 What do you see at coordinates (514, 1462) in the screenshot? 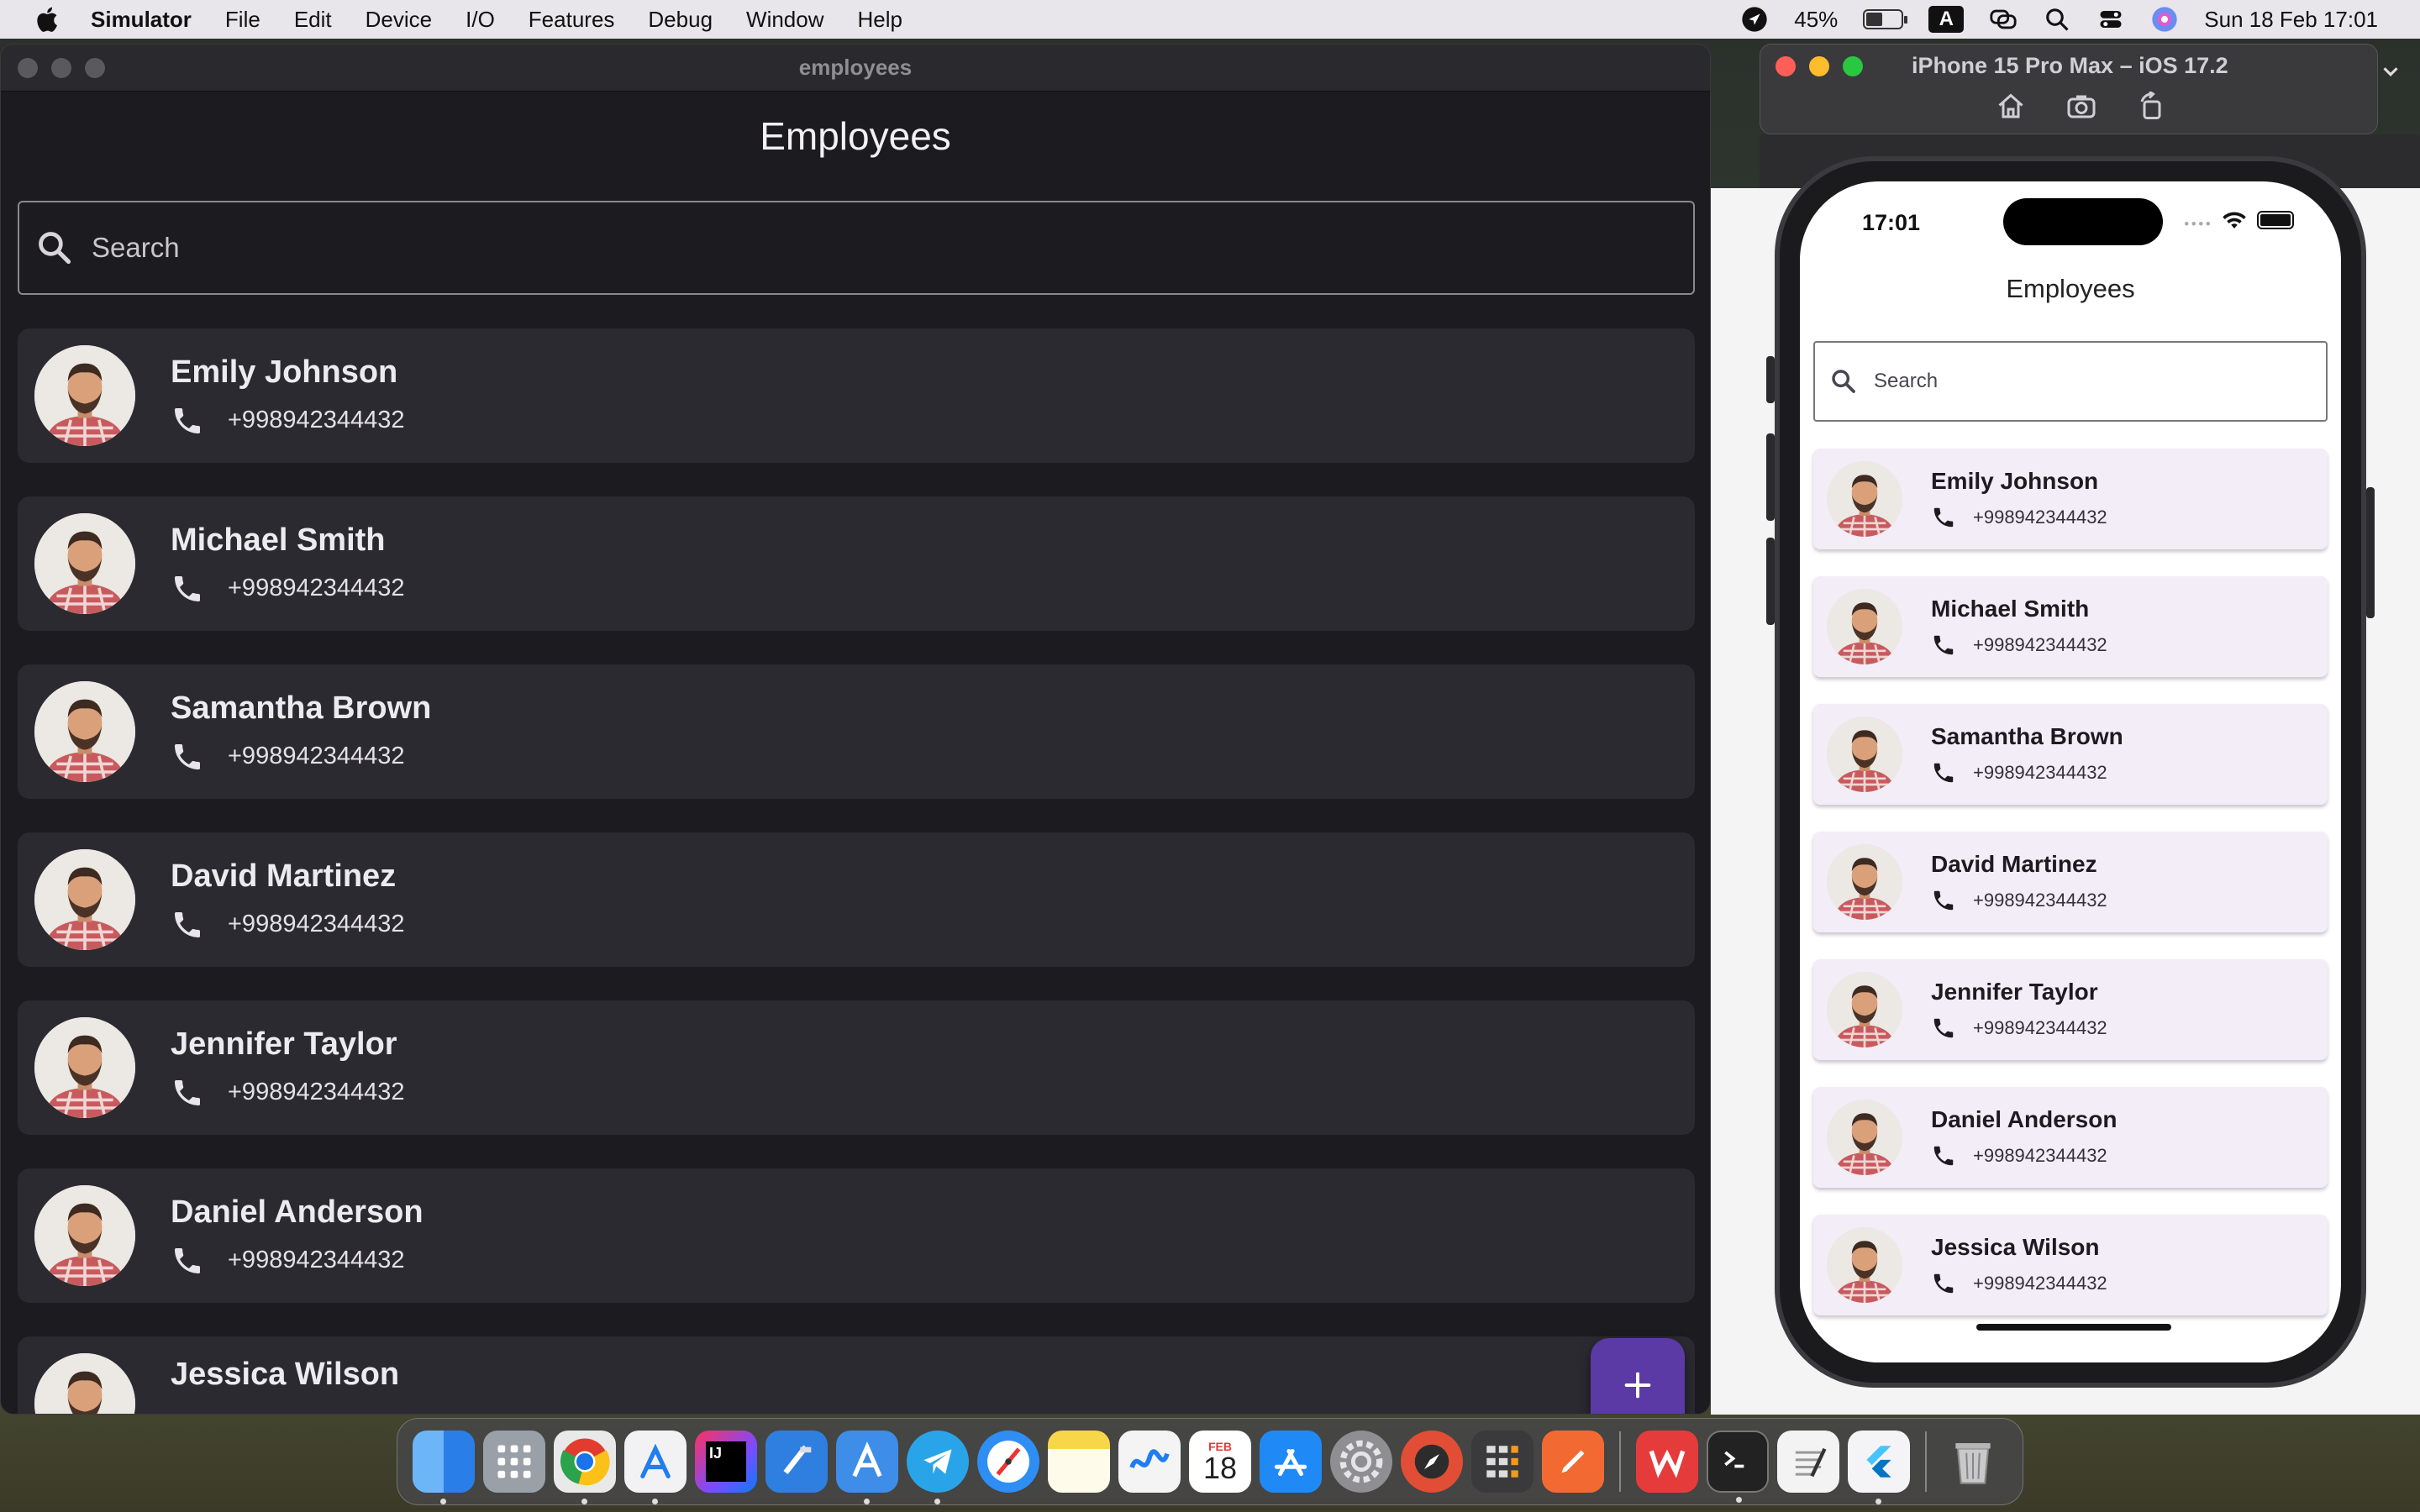
I see `launchpad-icon` at bounding box center [514, 1462].